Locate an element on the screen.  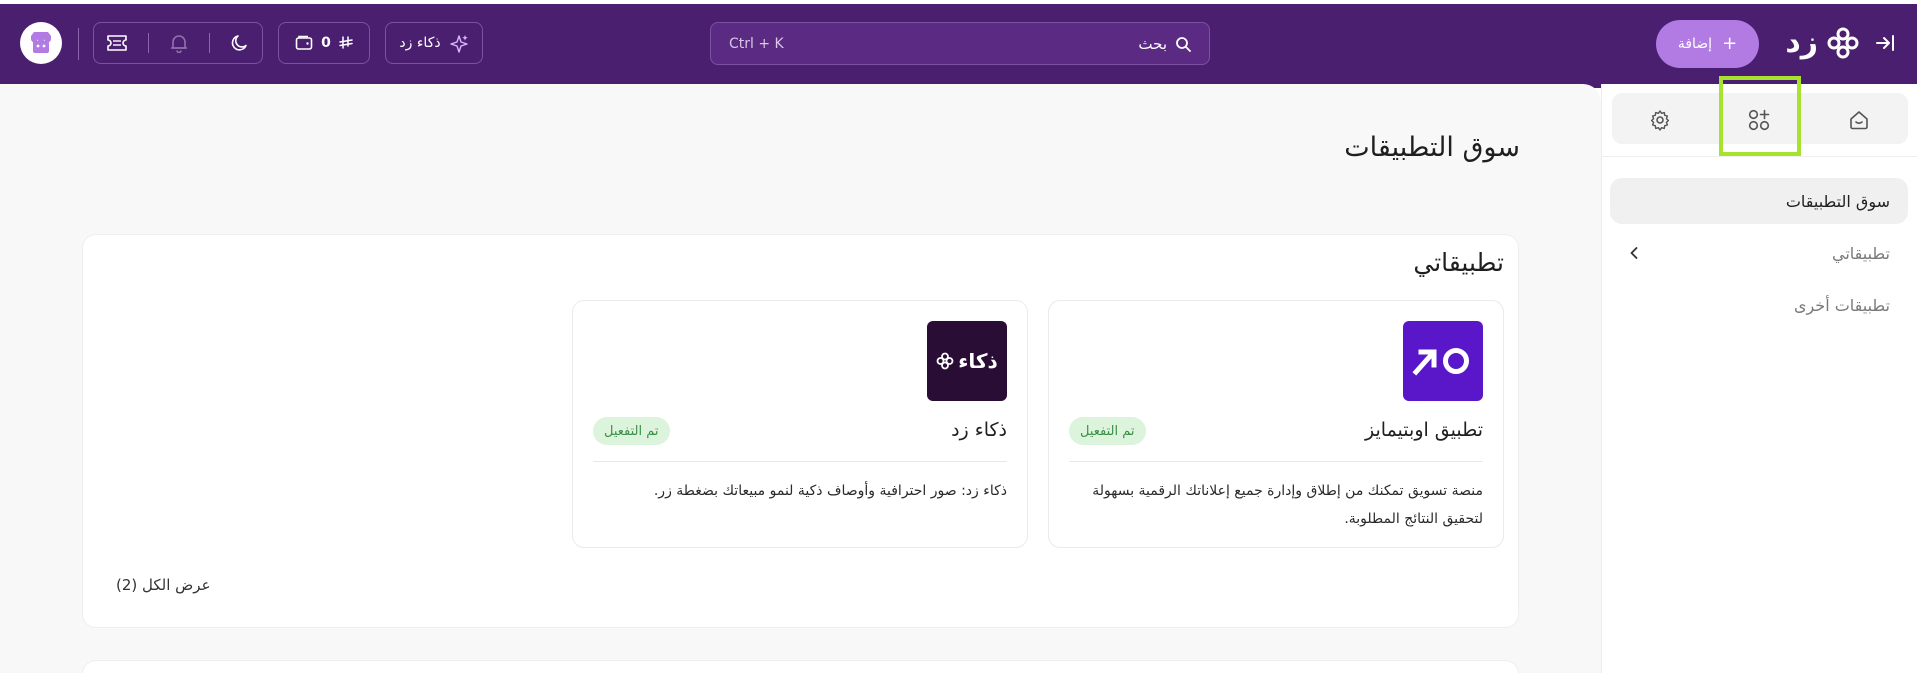
plus-icon: + is located at coordinates (1730, 43).